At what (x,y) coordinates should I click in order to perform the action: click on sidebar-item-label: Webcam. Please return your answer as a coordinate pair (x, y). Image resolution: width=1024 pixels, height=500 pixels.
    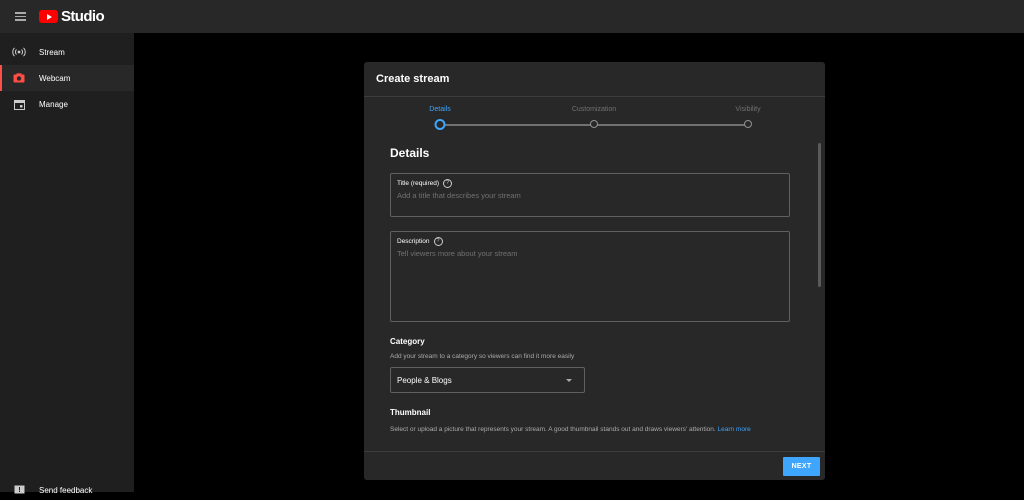
    Looking at the image, I should click on (55, 78).